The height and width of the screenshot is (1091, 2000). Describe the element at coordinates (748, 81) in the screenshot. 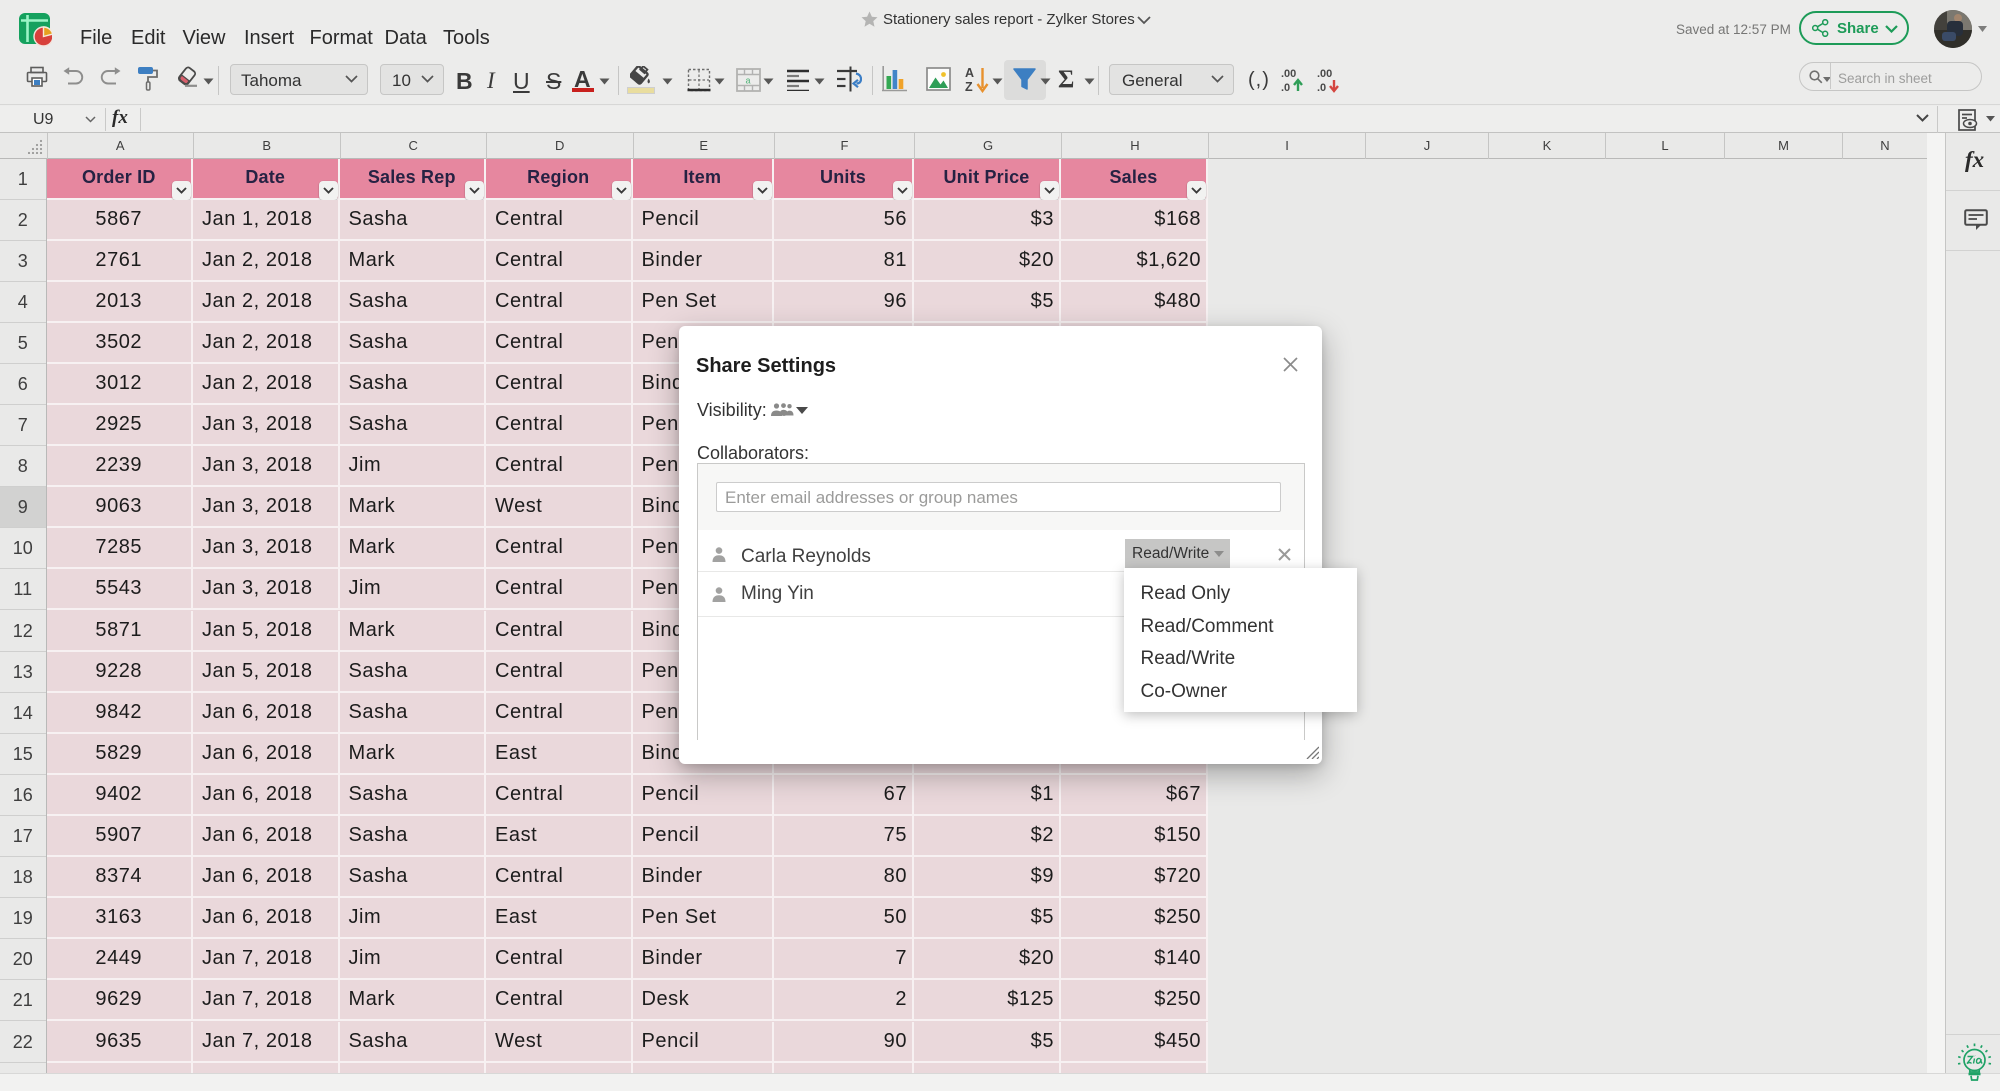

I see `svg-text: a` at that location.